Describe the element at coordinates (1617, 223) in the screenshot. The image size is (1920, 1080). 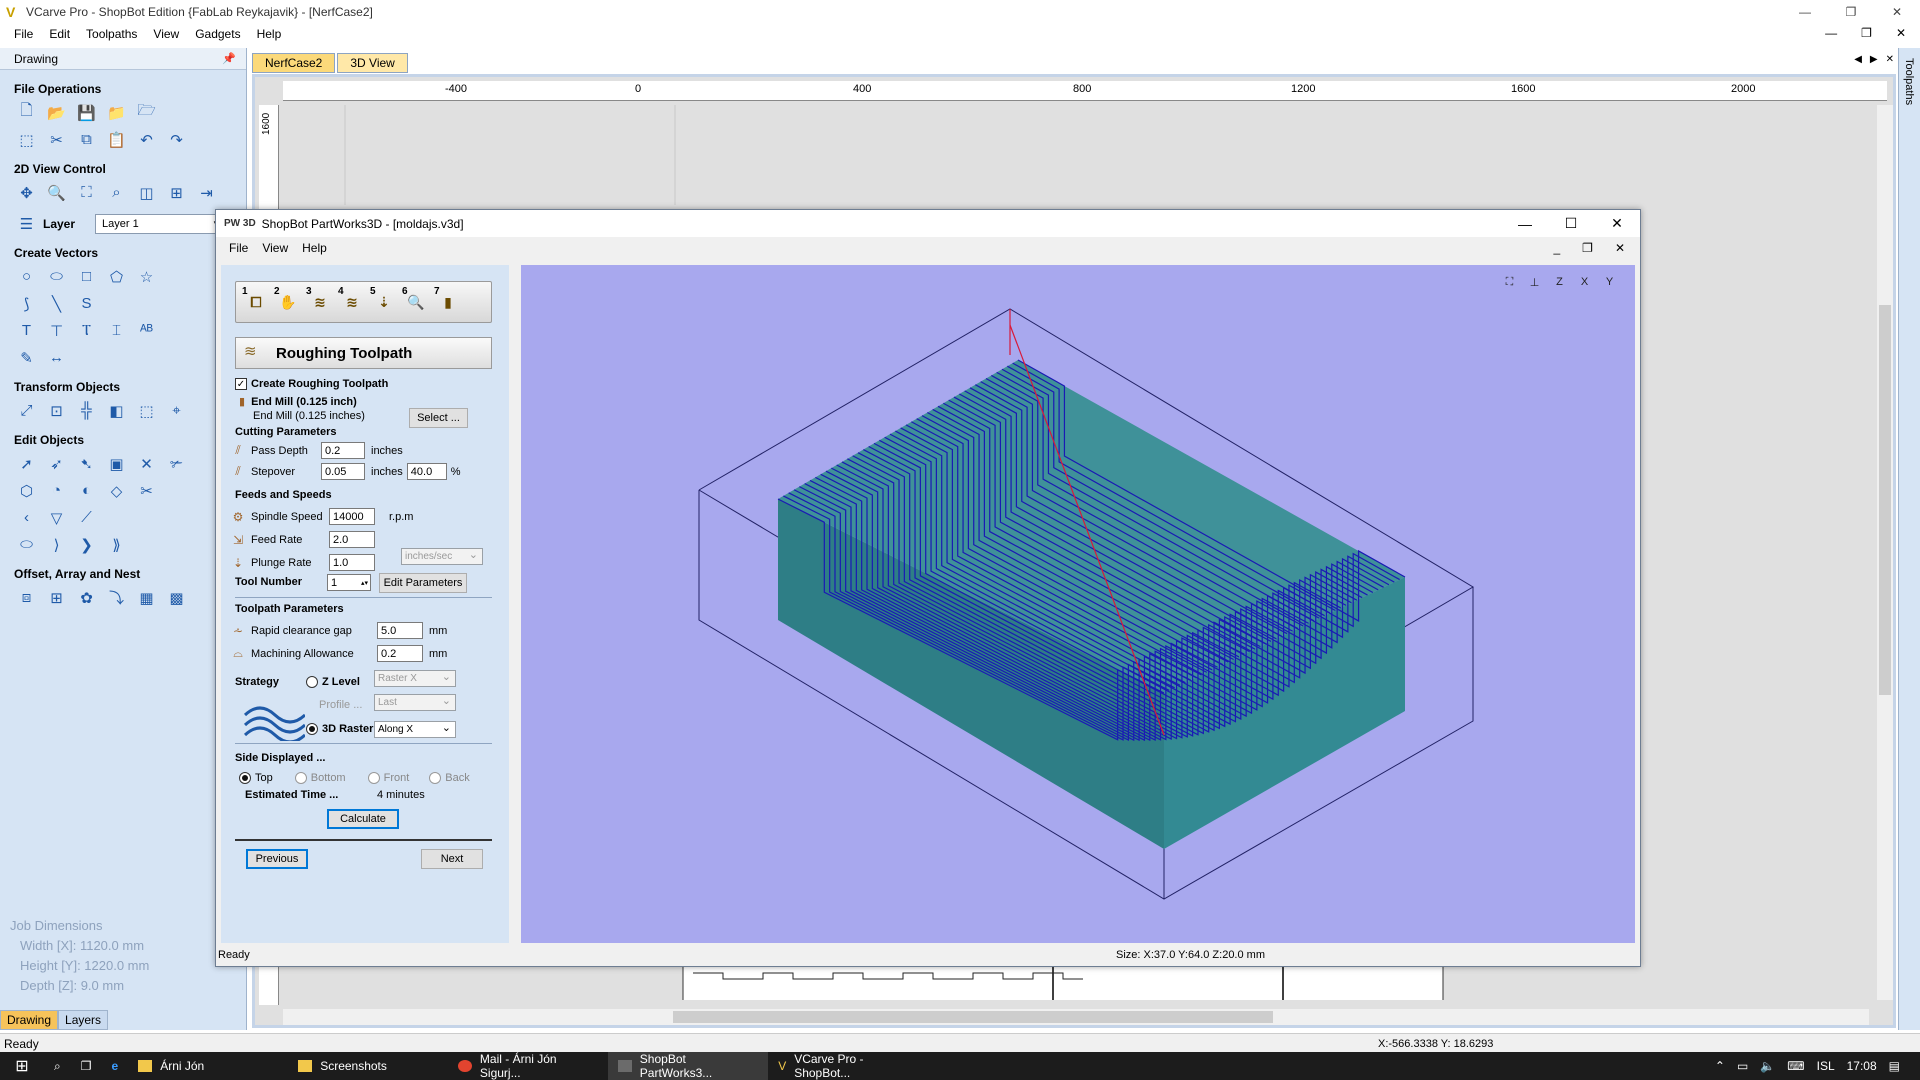
I see `pw-close-button: ✕` at that location.